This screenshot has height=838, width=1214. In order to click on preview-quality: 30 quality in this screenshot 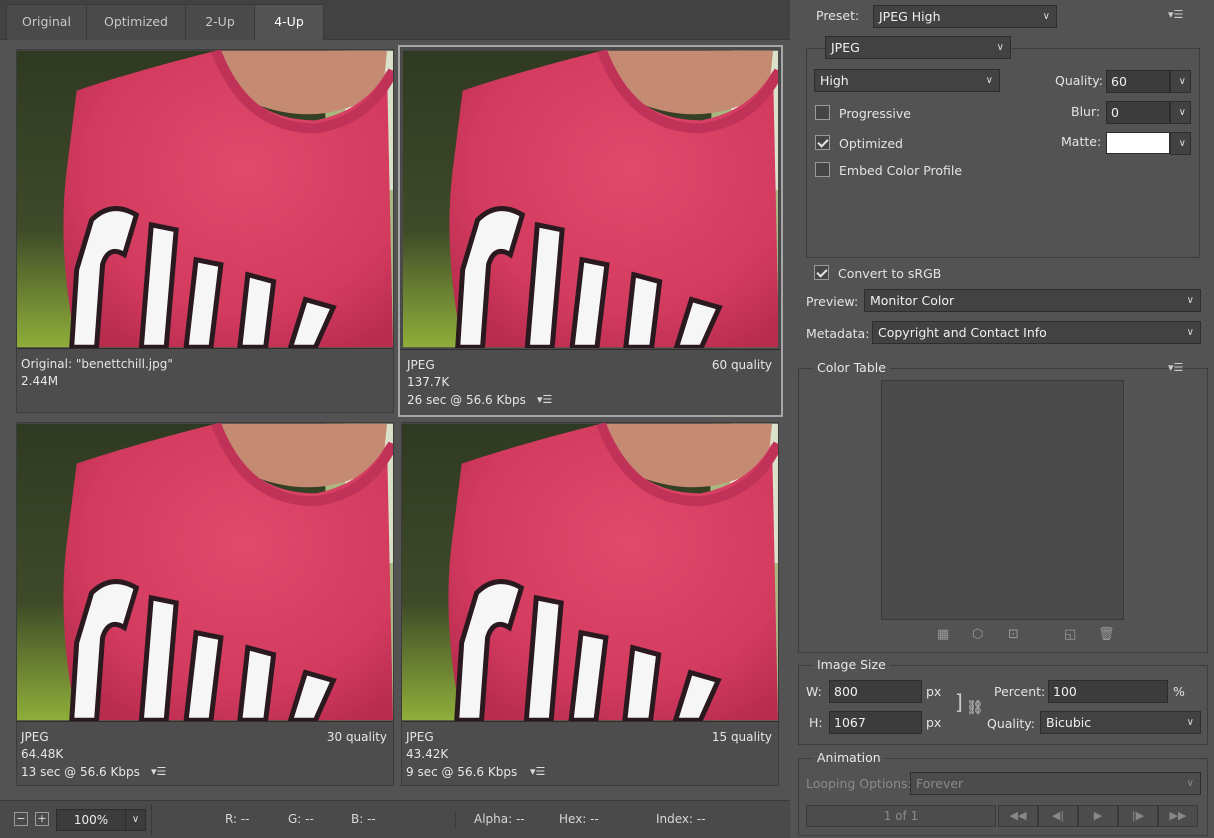, I will do `click(356, 737)`.